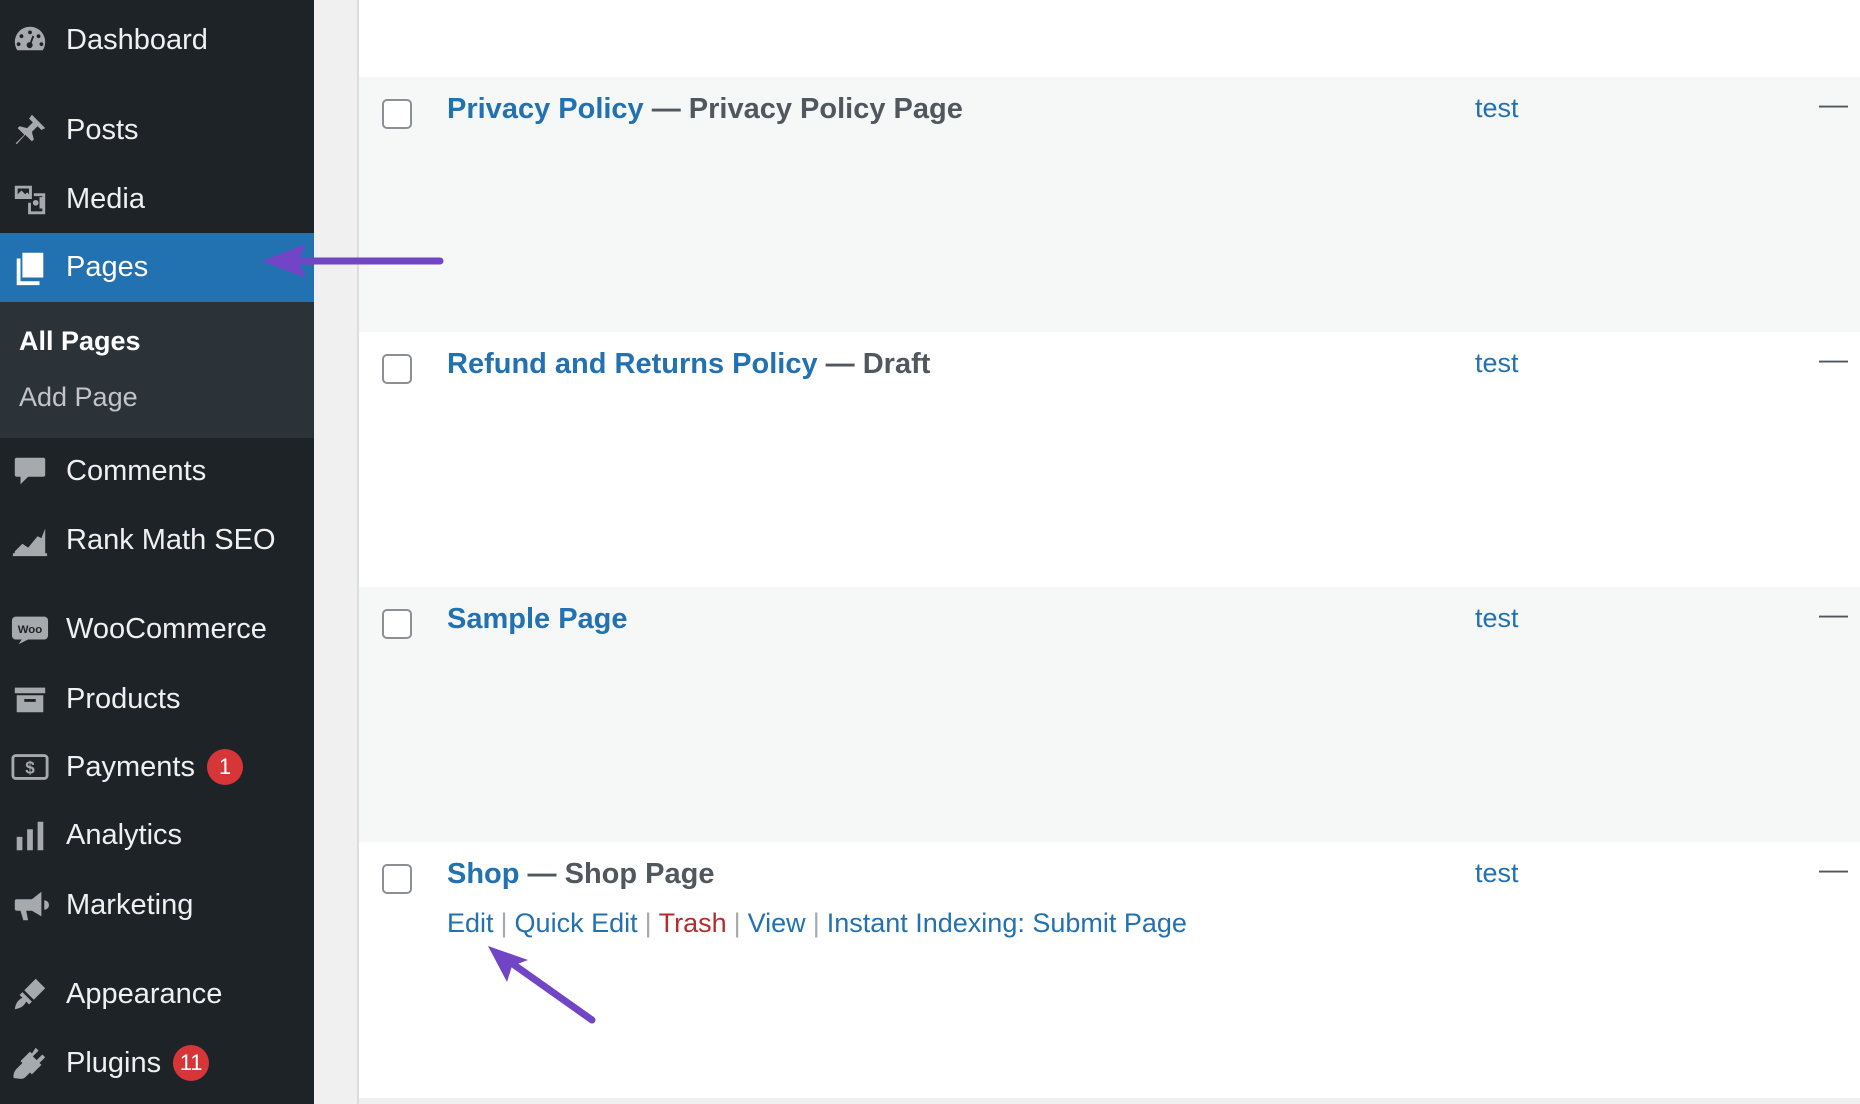  What do you see at coordinates (114, 1062) in the screenshot?
I see `menu-label: Plugins` at bounding box center [114, 1062].